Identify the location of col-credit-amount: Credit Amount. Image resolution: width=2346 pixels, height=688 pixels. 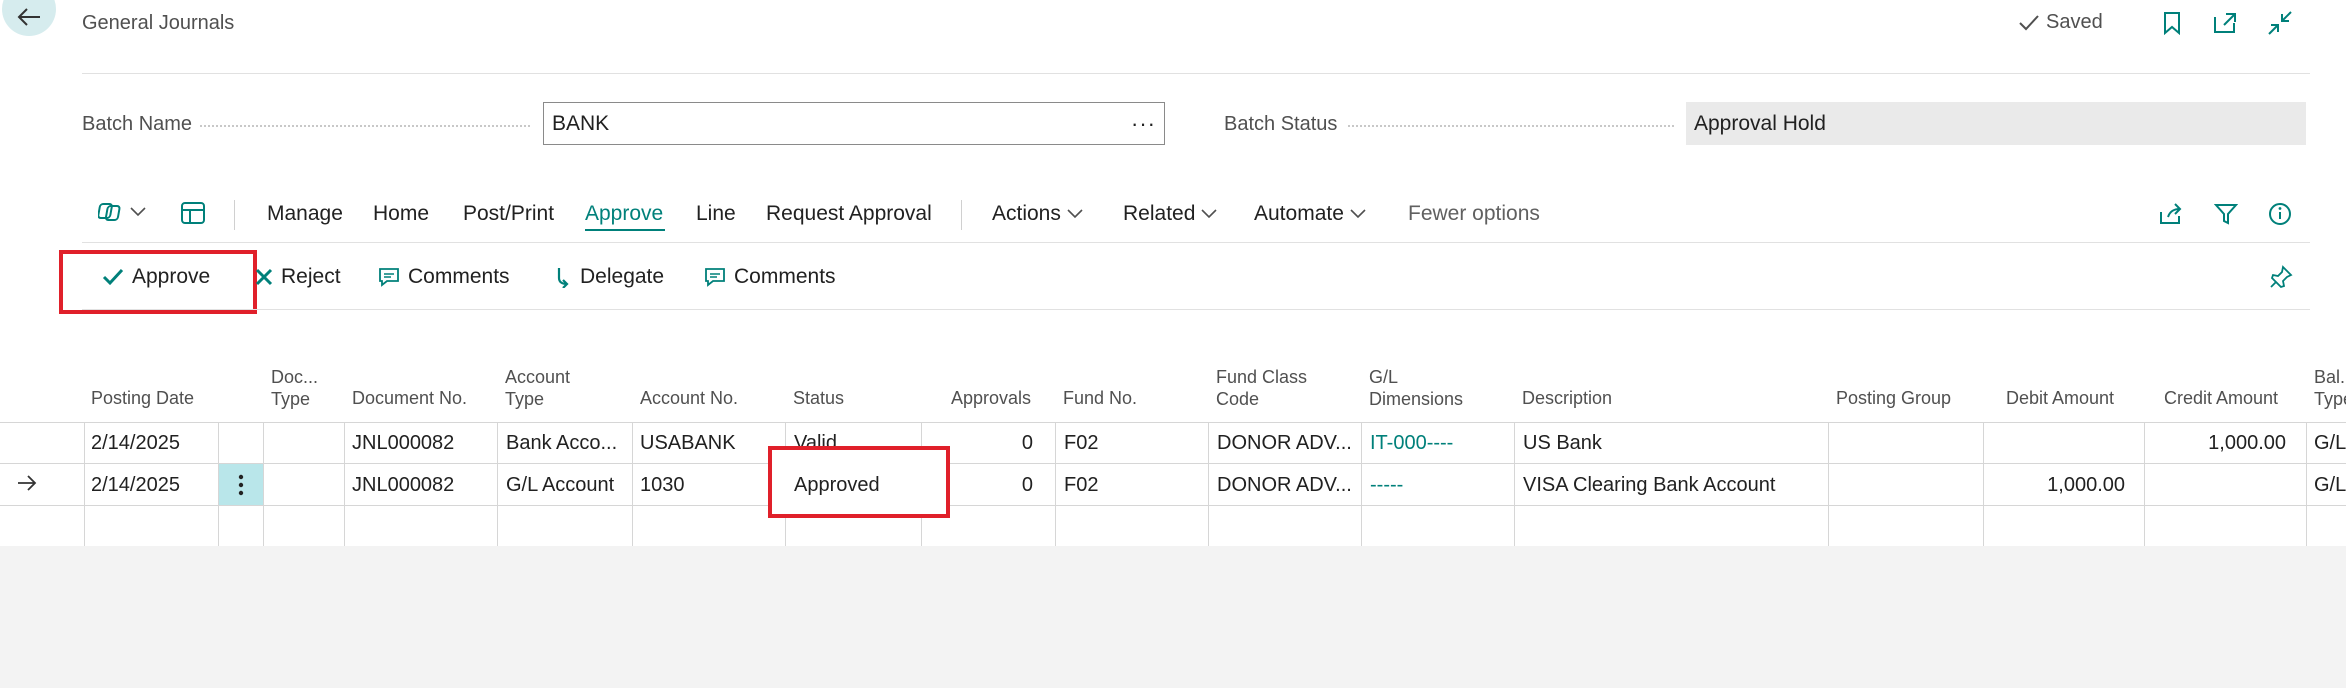
(2221, 398).